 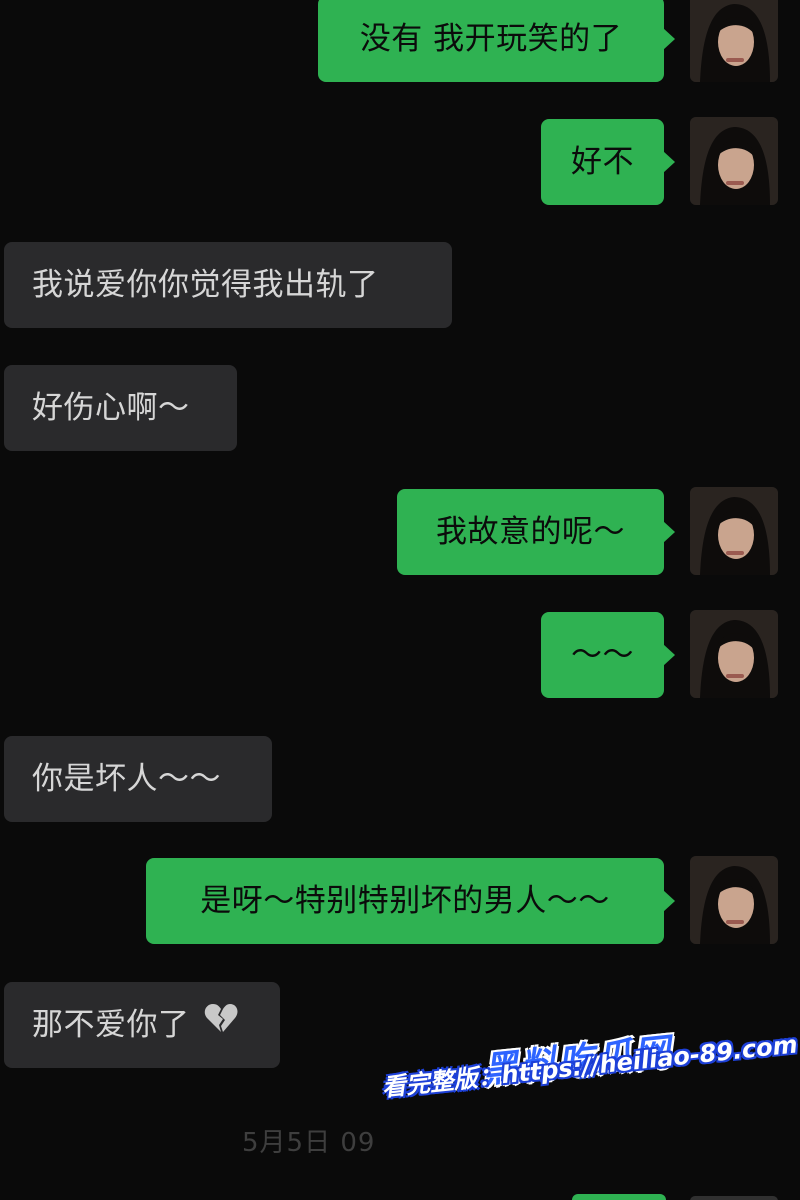 What do you see at coordinates (111, 408) in the screenshot?
I see `message-text: 好伤心啊～` at bounding box center [111, 408].